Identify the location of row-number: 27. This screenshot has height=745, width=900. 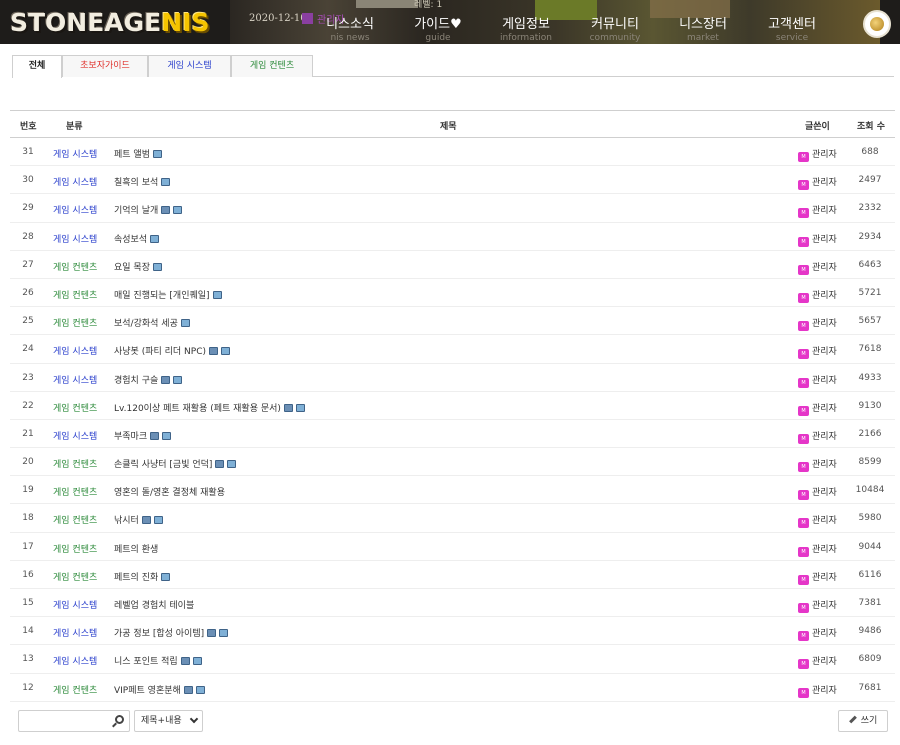
(28, 264).